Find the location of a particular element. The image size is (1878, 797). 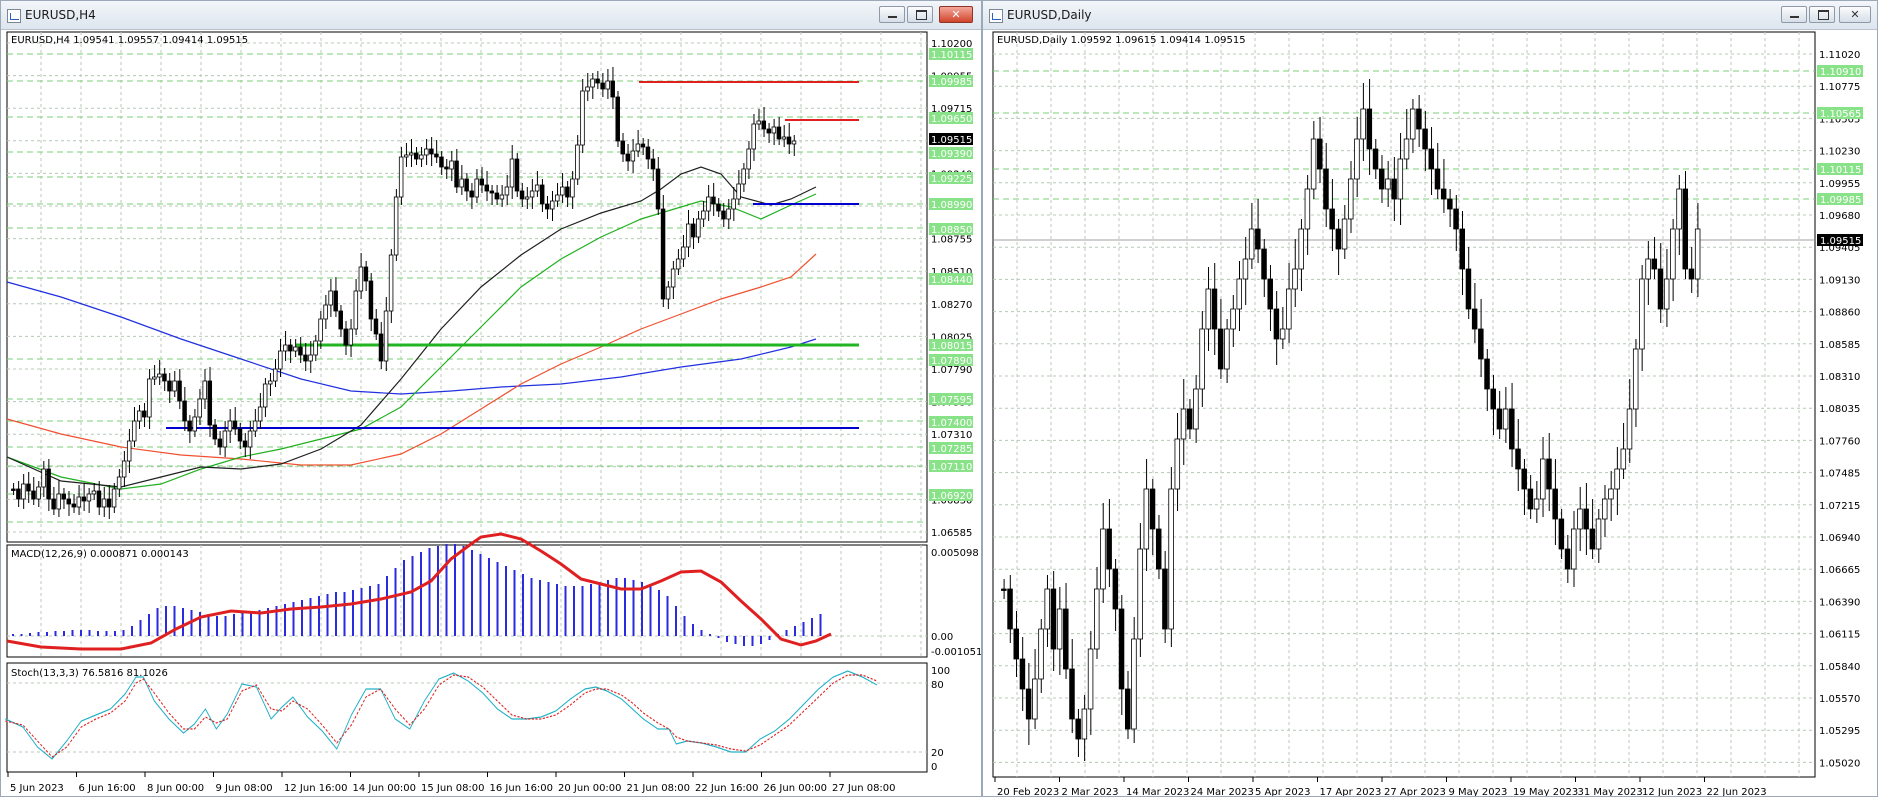

h4-level-badge-text: 1.07285 is located at coordinates (951, 449).